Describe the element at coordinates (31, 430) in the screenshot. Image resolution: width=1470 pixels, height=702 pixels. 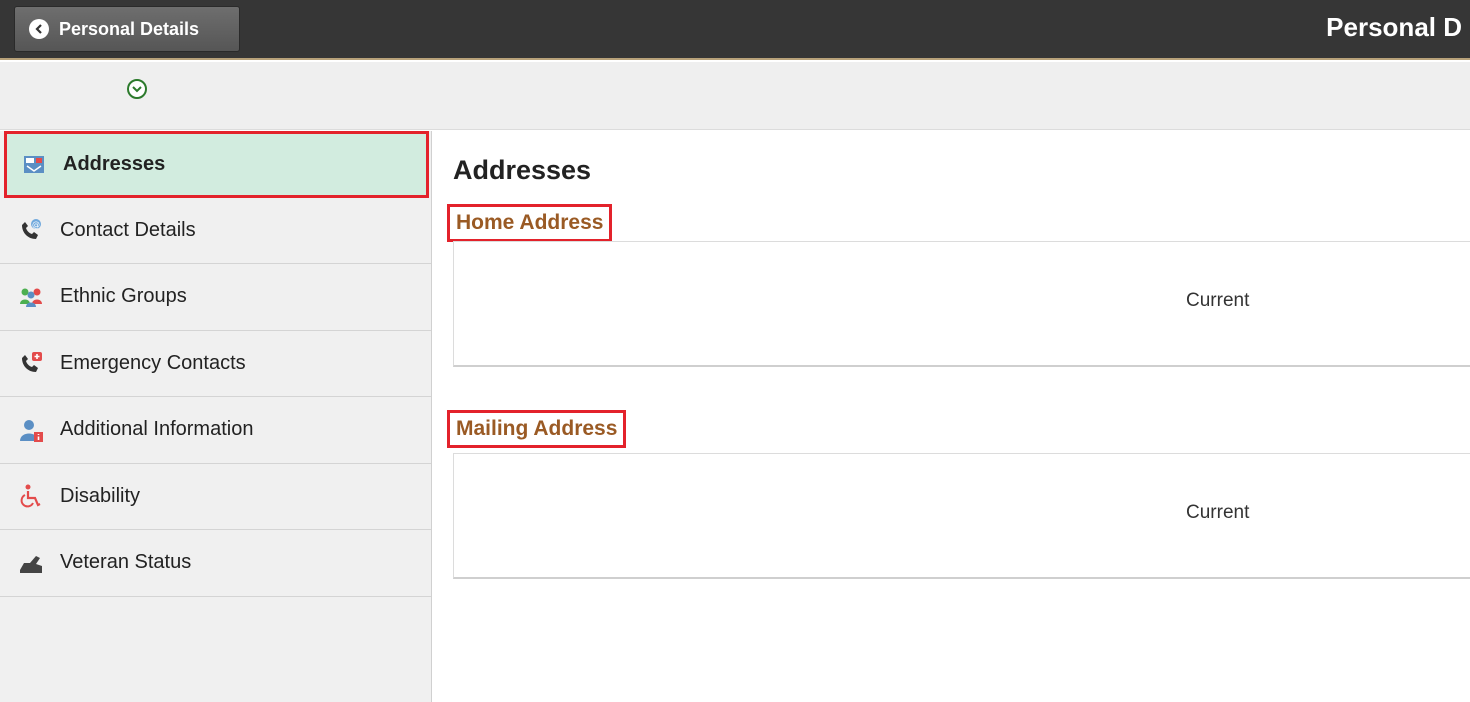
I see `person-info-icon` at that location.